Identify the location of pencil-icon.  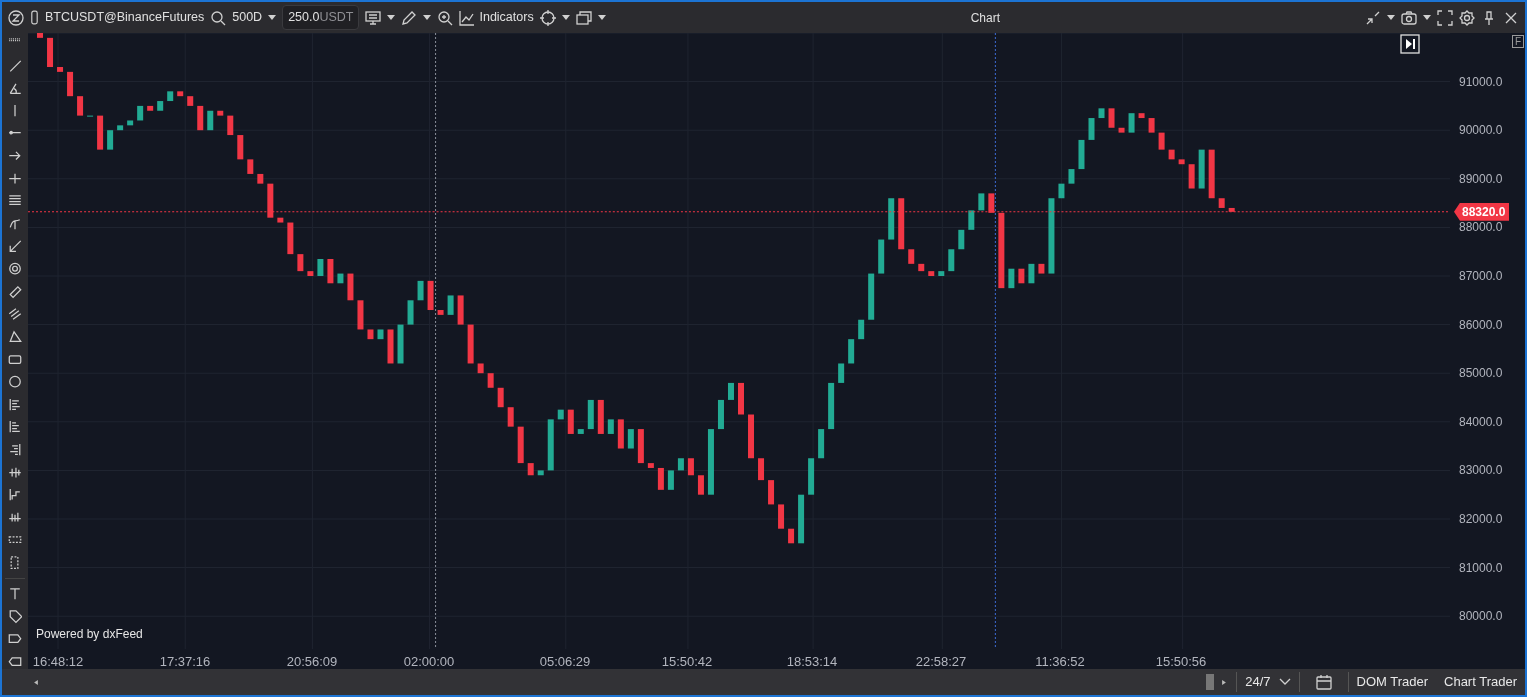
(409, 17).